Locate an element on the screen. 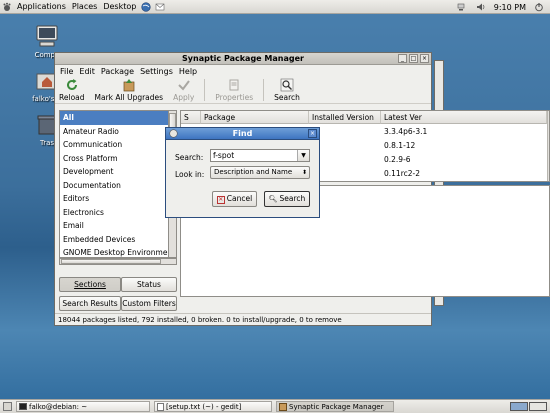  scroll-thumb is located at coordinates (111, 261).